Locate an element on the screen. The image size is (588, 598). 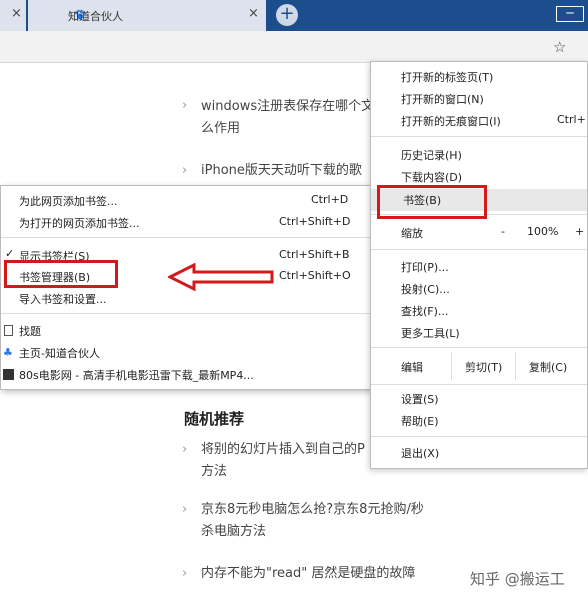
tab-strip: × 知道合伙人 × + ─ is located at coordinates (294, 15).